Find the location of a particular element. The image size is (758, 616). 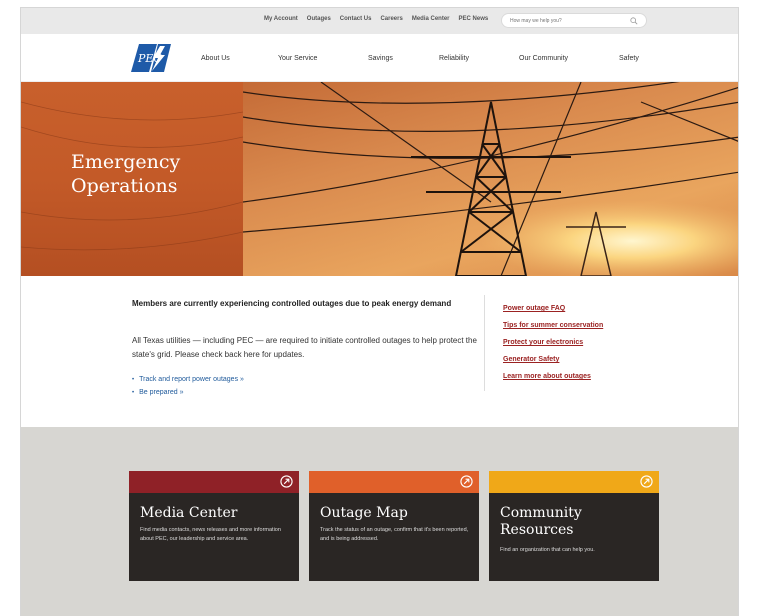

power-outage-faq-link: Power outage FAQ is located at coordinates (553, 308).